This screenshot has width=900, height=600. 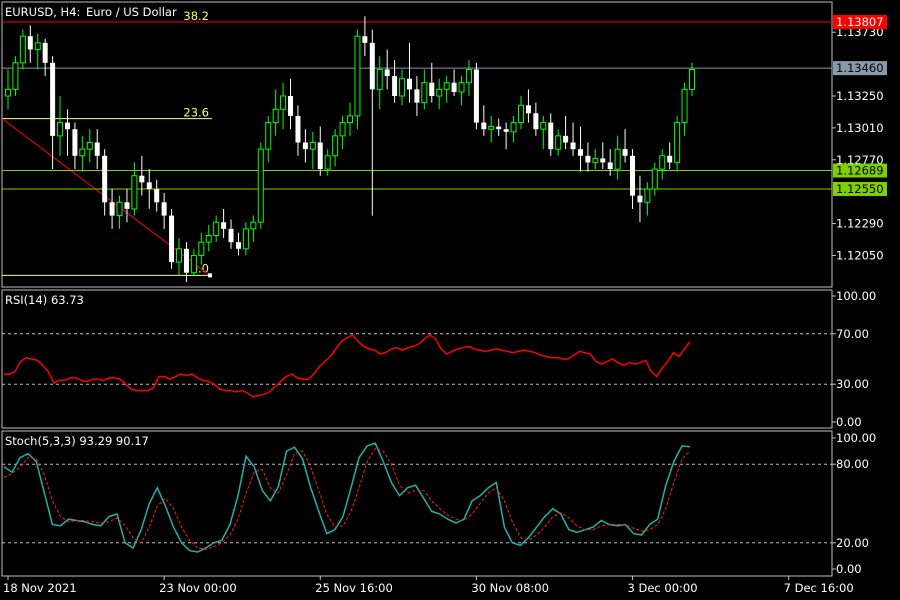 What do you see at coordinates (196, 16) in the screenshot?
I see `fib-label-38-2: 38.2` at bounding box center [196, 16].